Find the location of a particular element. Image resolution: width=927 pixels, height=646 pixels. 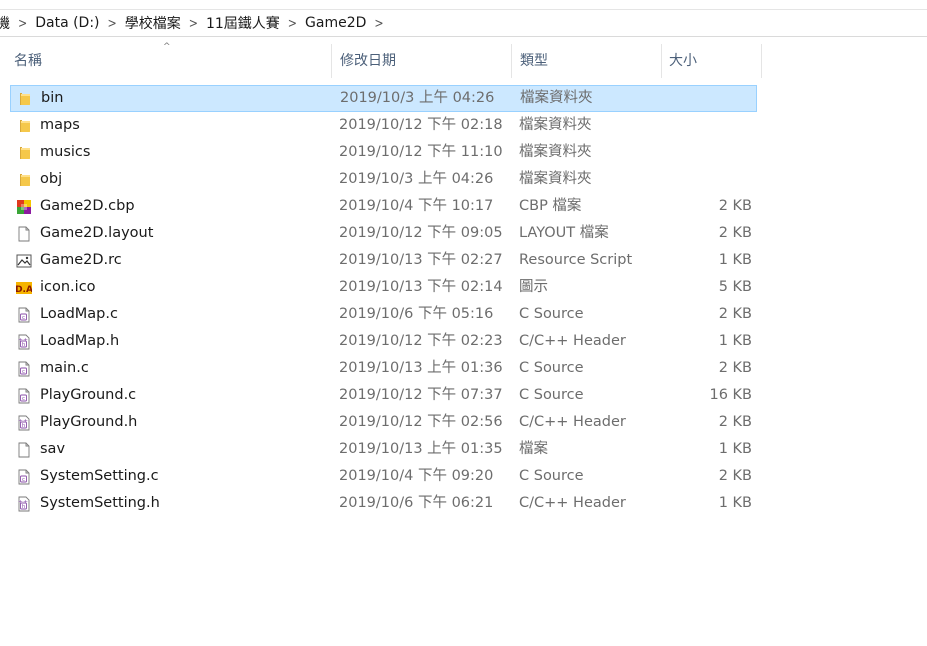

breadcrumb-item-ironman: 11屆鐵人賽 is located at coordinates (243, 23).